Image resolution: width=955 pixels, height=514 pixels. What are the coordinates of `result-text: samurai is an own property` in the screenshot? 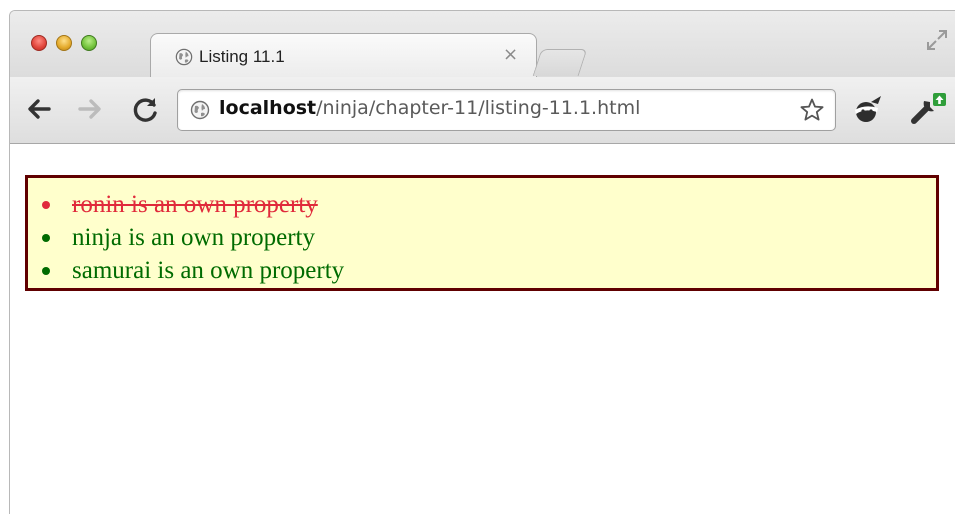 It's located at (208, 270).